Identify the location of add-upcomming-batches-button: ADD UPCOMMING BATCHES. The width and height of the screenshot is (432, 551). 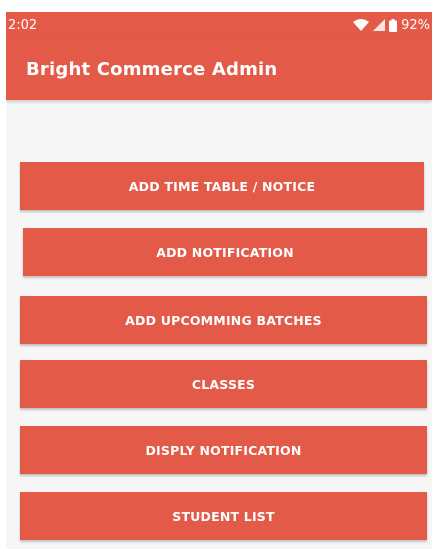
(223, 320).